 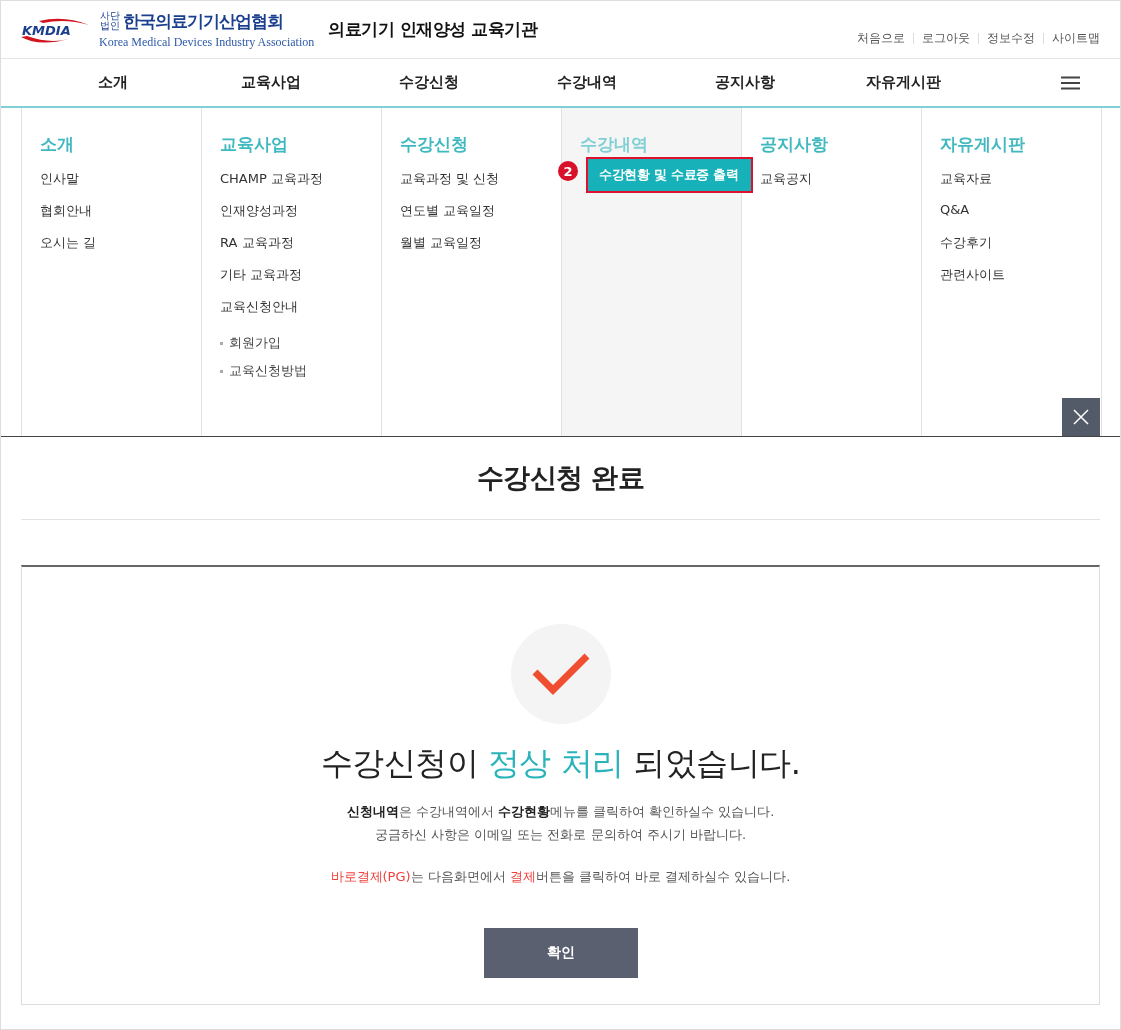 I want to click on utility-link: 처음으로, so click(x=881, y=38).